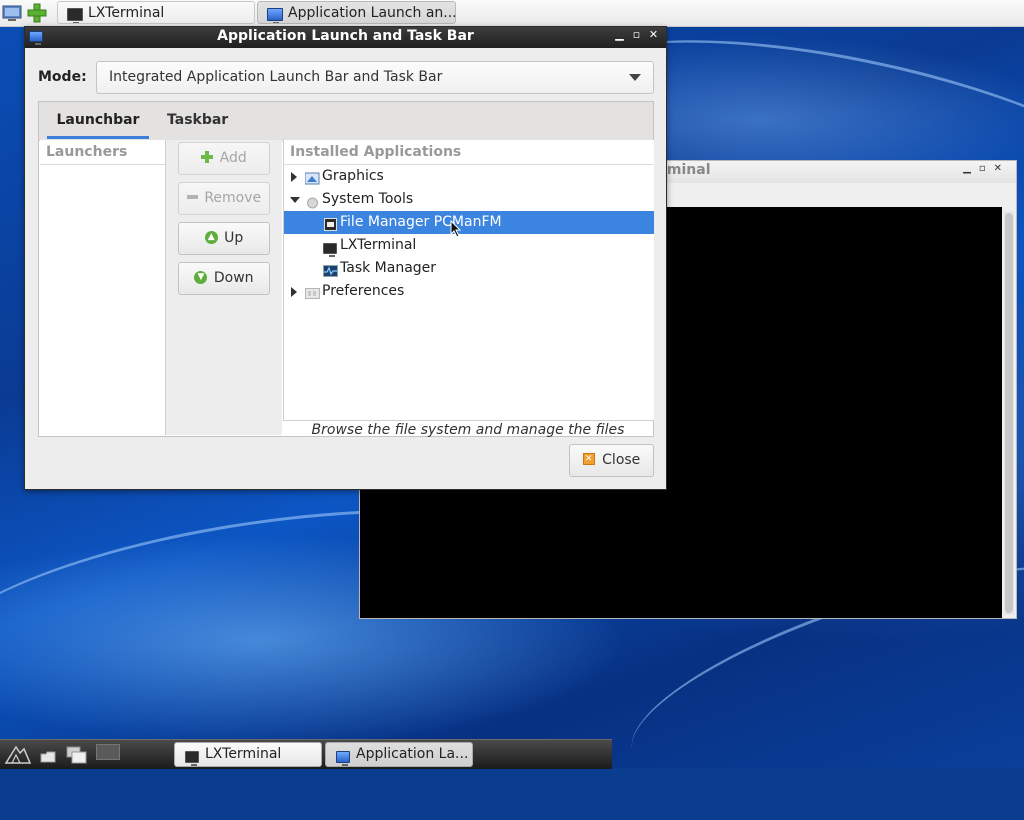 This screenshot has height=820, width=1024. I want to click on tree-item-label: LXTerminal, so click(378, 245).